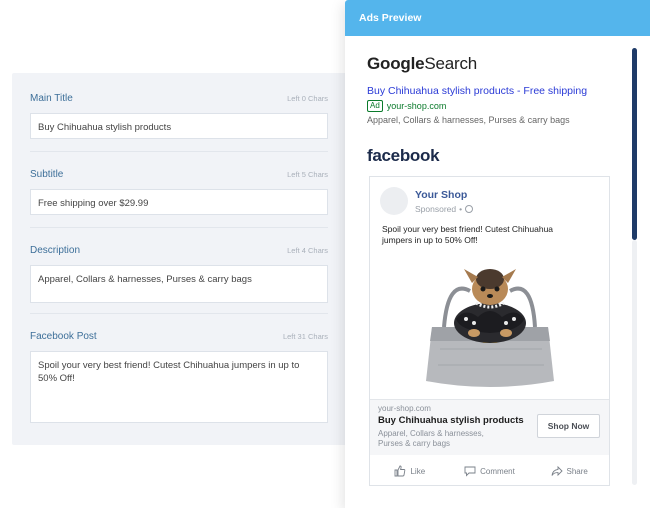 The image size is (650, 508). Describe the element at coordinates (403, 155) in the screenshot. I see `facebook-logo: facebook` at that location.